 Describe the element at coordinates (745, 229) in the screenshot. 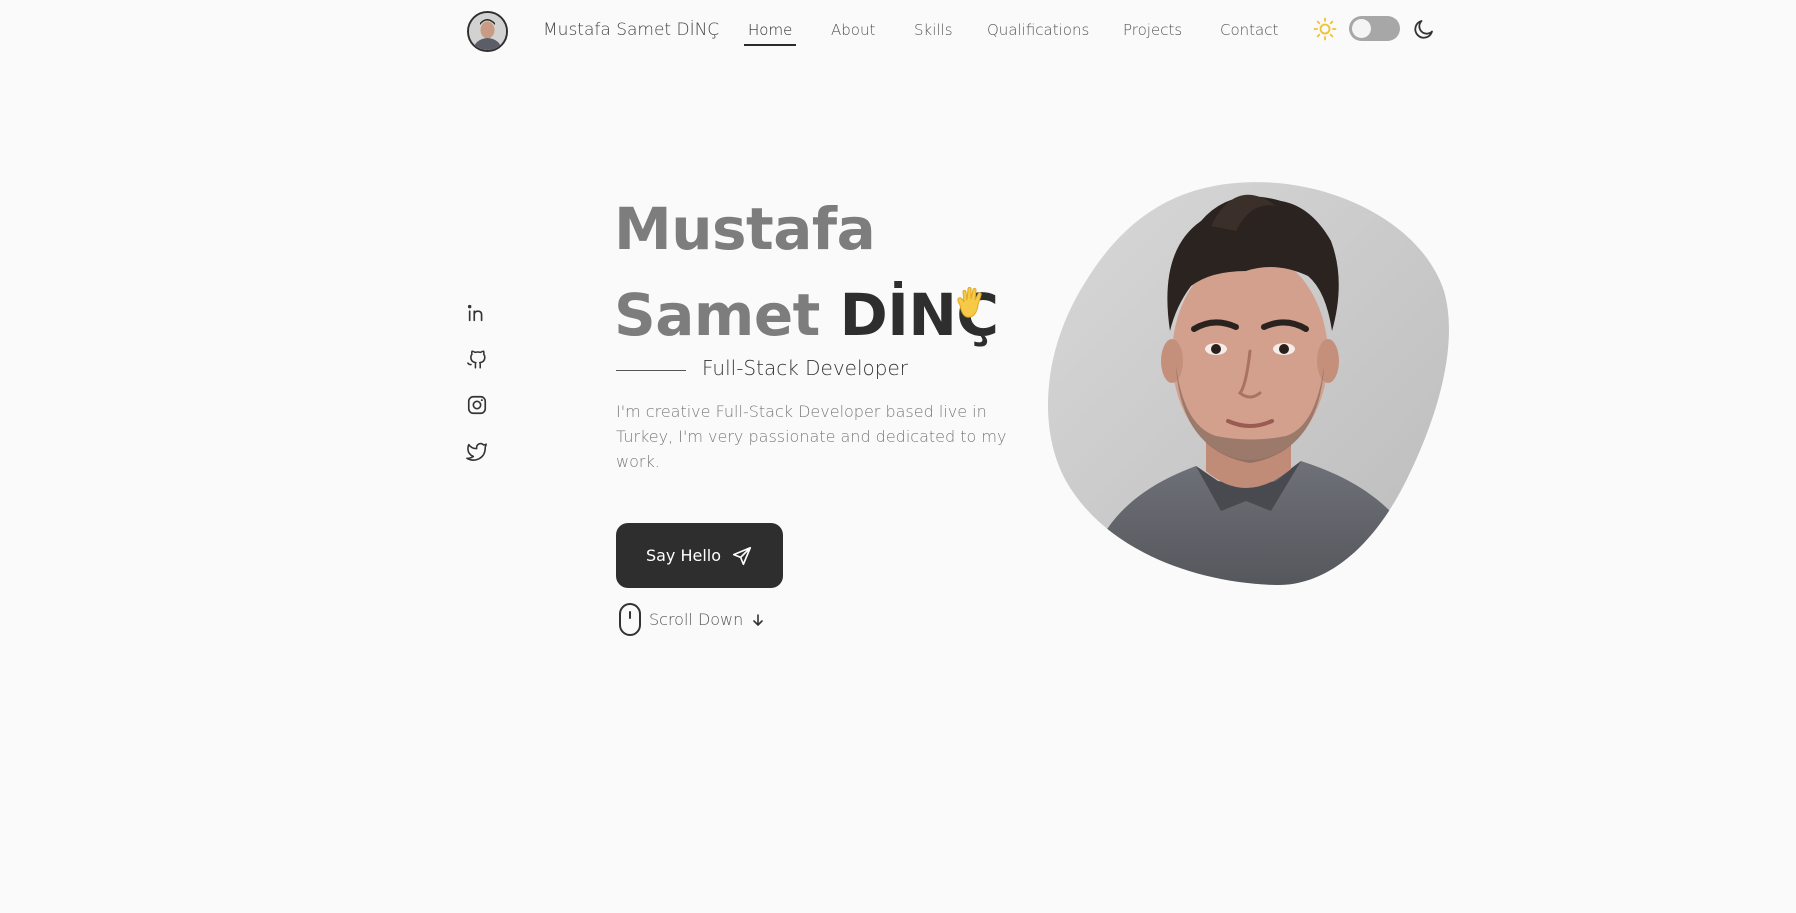

I see `hero-first-name: Mustafa` at that location.